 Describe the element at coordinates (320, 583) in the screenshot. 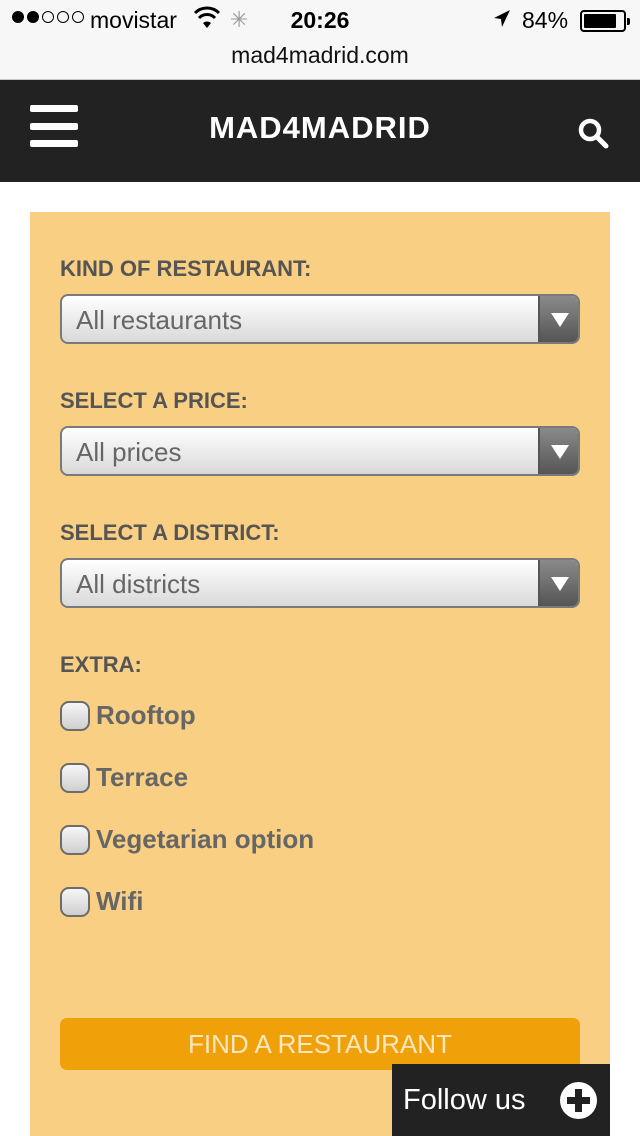

I see `district-select: All districts` at that location.